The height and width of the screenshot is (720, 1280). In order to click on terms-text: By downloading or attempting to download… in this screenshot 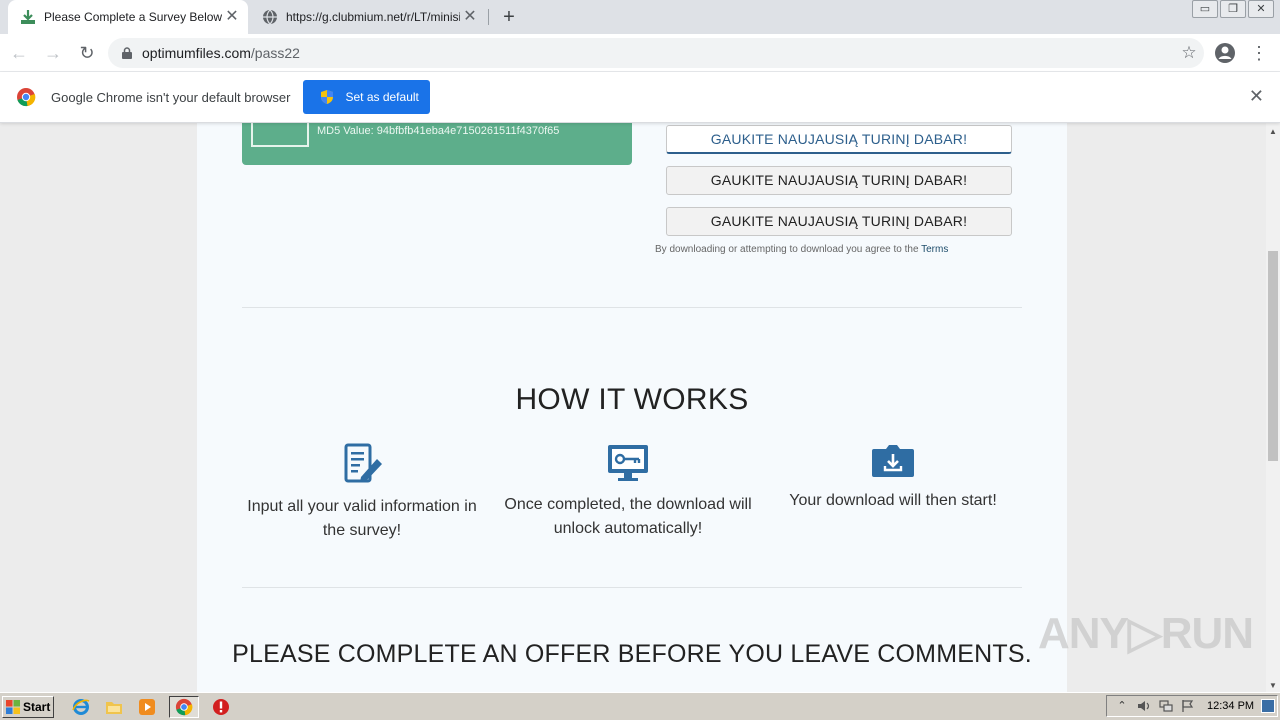, I will do `click(787, 249)`.